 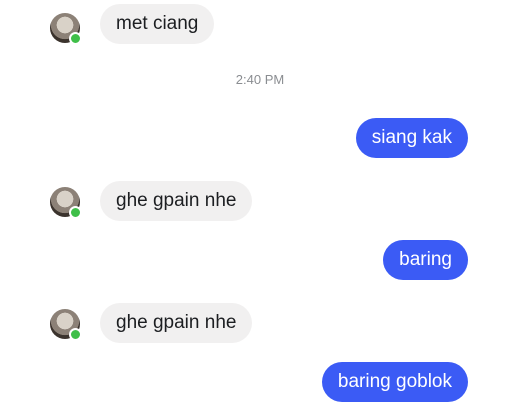 I want to click on message-timestamp: 2:40 PM, so click(x=260, y=79).